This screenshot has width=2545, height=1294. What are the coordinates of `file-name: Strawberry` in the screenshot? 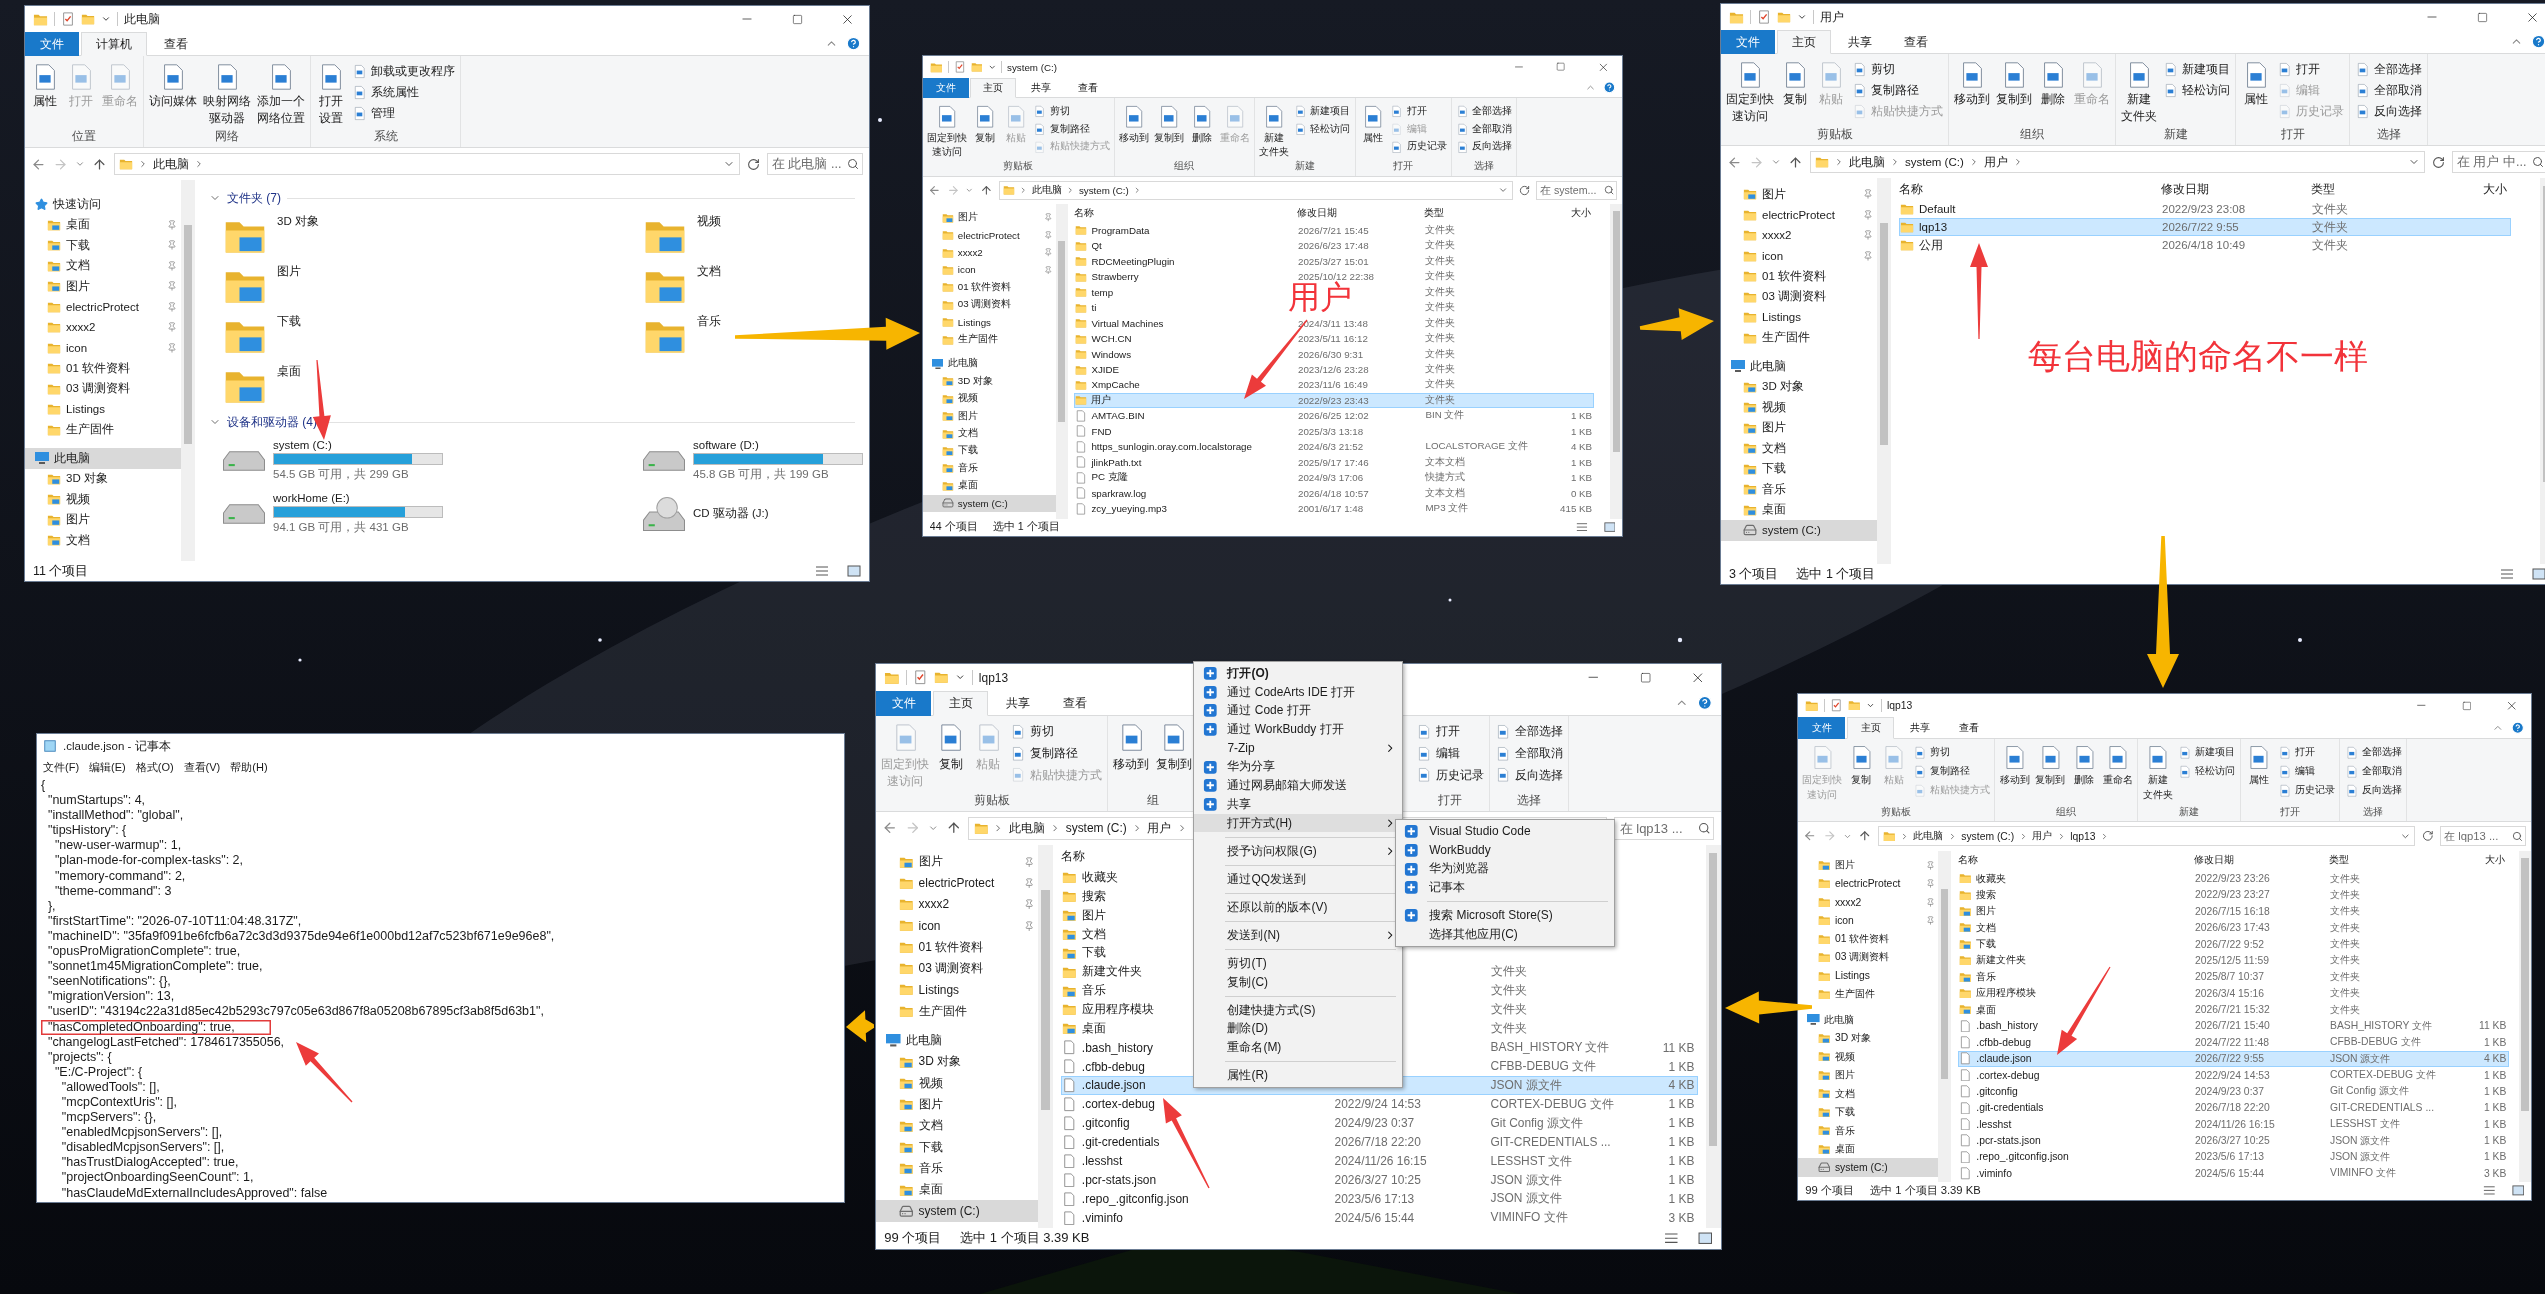 It's located at (1115, 277).